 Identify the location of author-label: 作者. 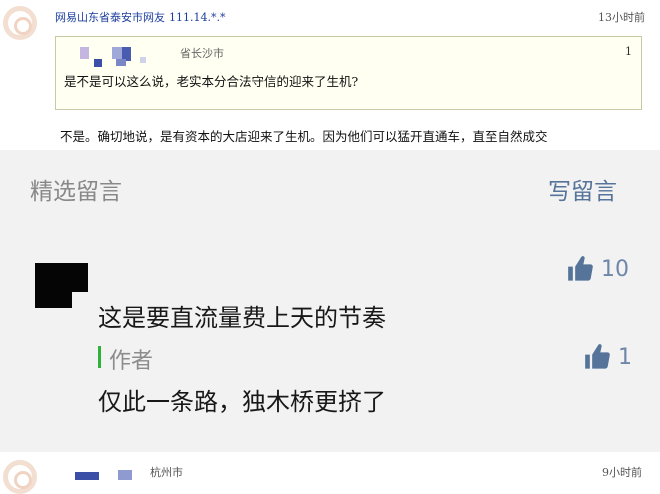
(131, 361).